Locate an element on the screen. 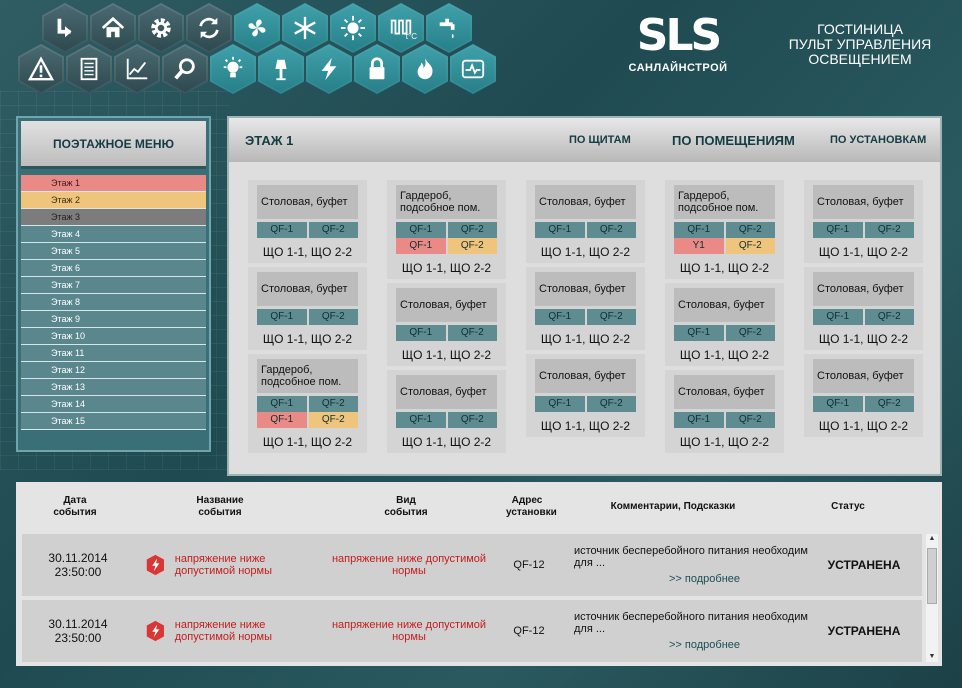 The image size is (962, 688). room-name: Гардероб, подсобное пом. is located at coordinates (724, 202).